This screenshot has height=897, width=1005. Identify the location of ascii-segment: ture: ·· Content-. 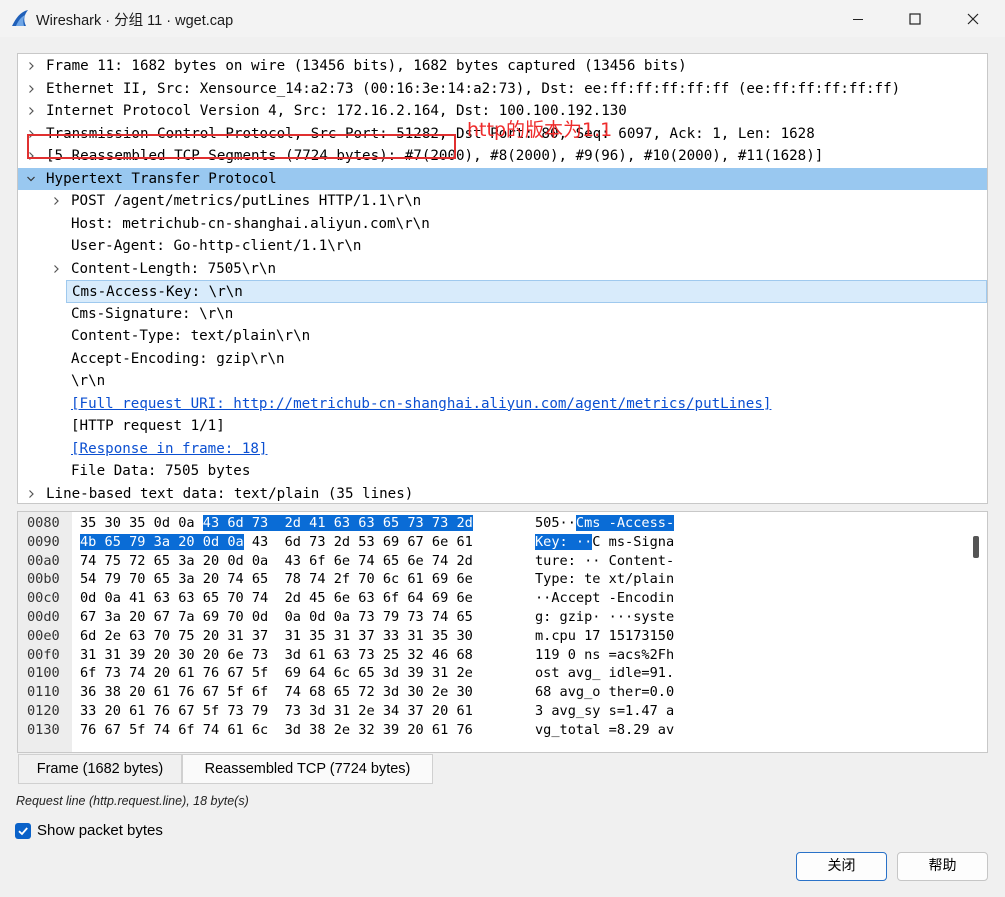
(605, 560).